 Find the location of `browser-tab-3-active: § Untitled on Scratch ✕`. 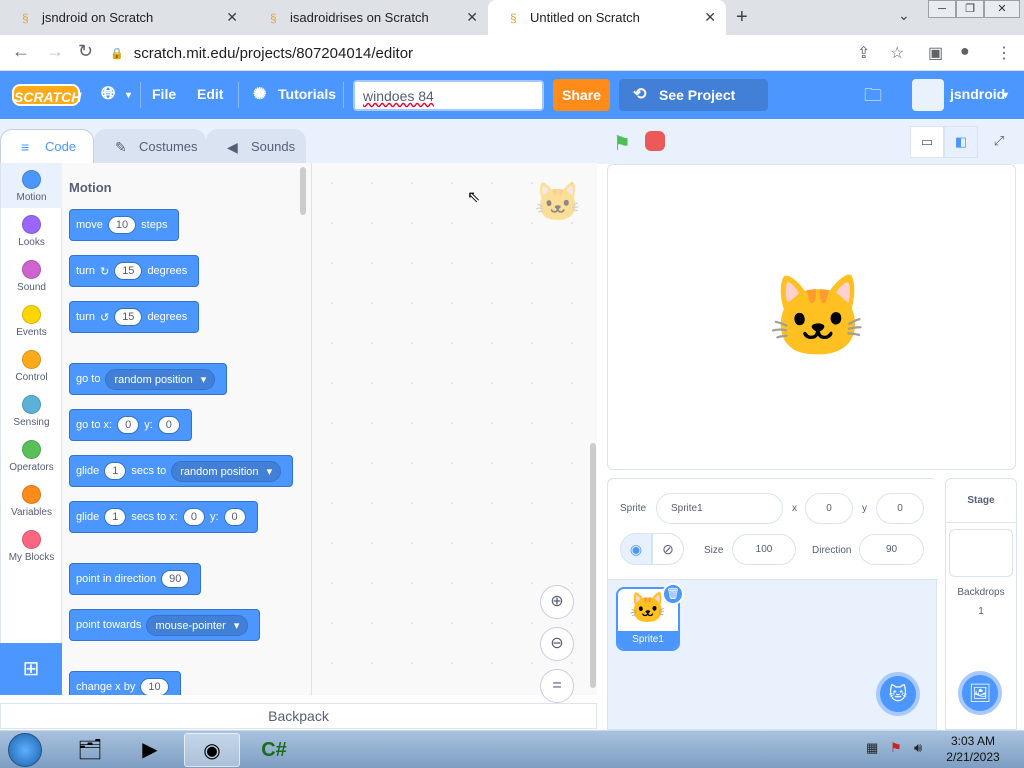

browser-tab-3-active: § Untitled on Scratch ✕ is located at coordinates (607, 17).